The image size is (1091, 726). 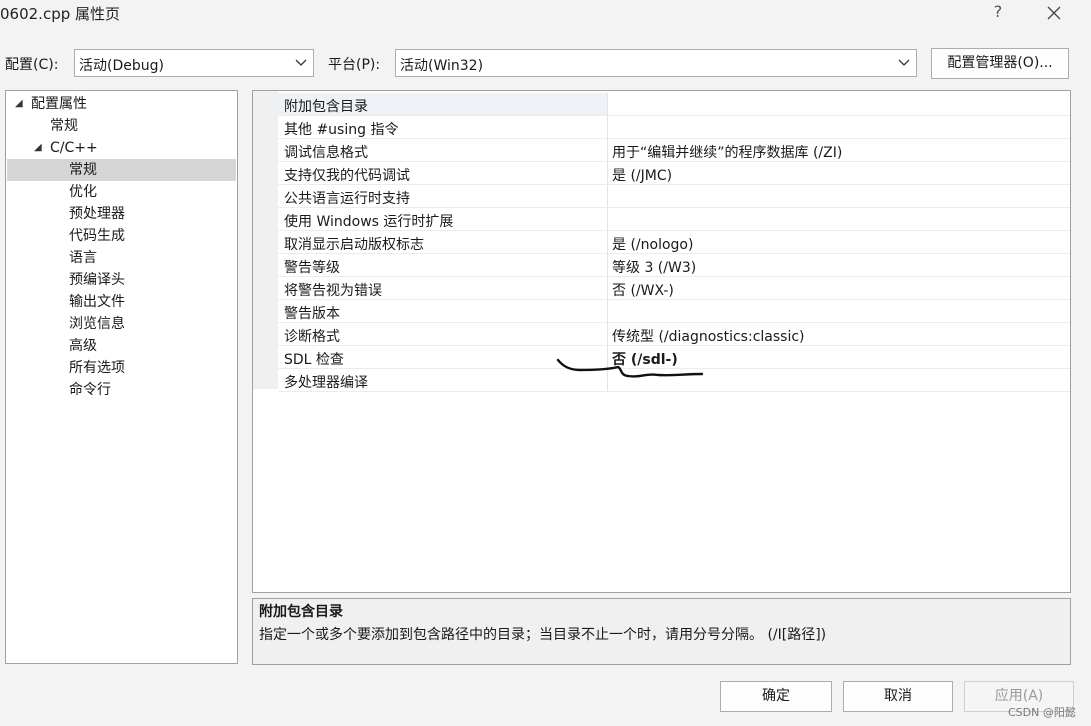 What do you see at coordinates (674, 173) in the screenshot?
I see `property-row: 支持仅我的代码调试 是 (/JMC)` at bounding box center [674, 173].